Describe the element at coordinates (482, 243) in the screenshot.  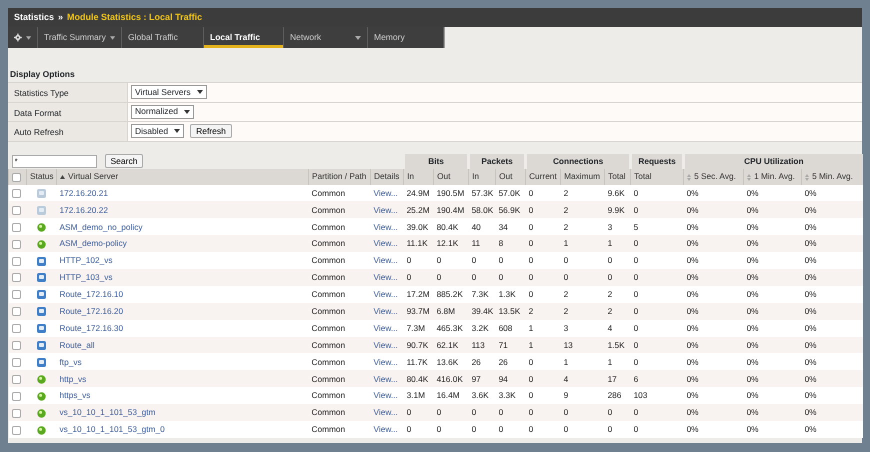
I see `table-cell: 11` at that location.